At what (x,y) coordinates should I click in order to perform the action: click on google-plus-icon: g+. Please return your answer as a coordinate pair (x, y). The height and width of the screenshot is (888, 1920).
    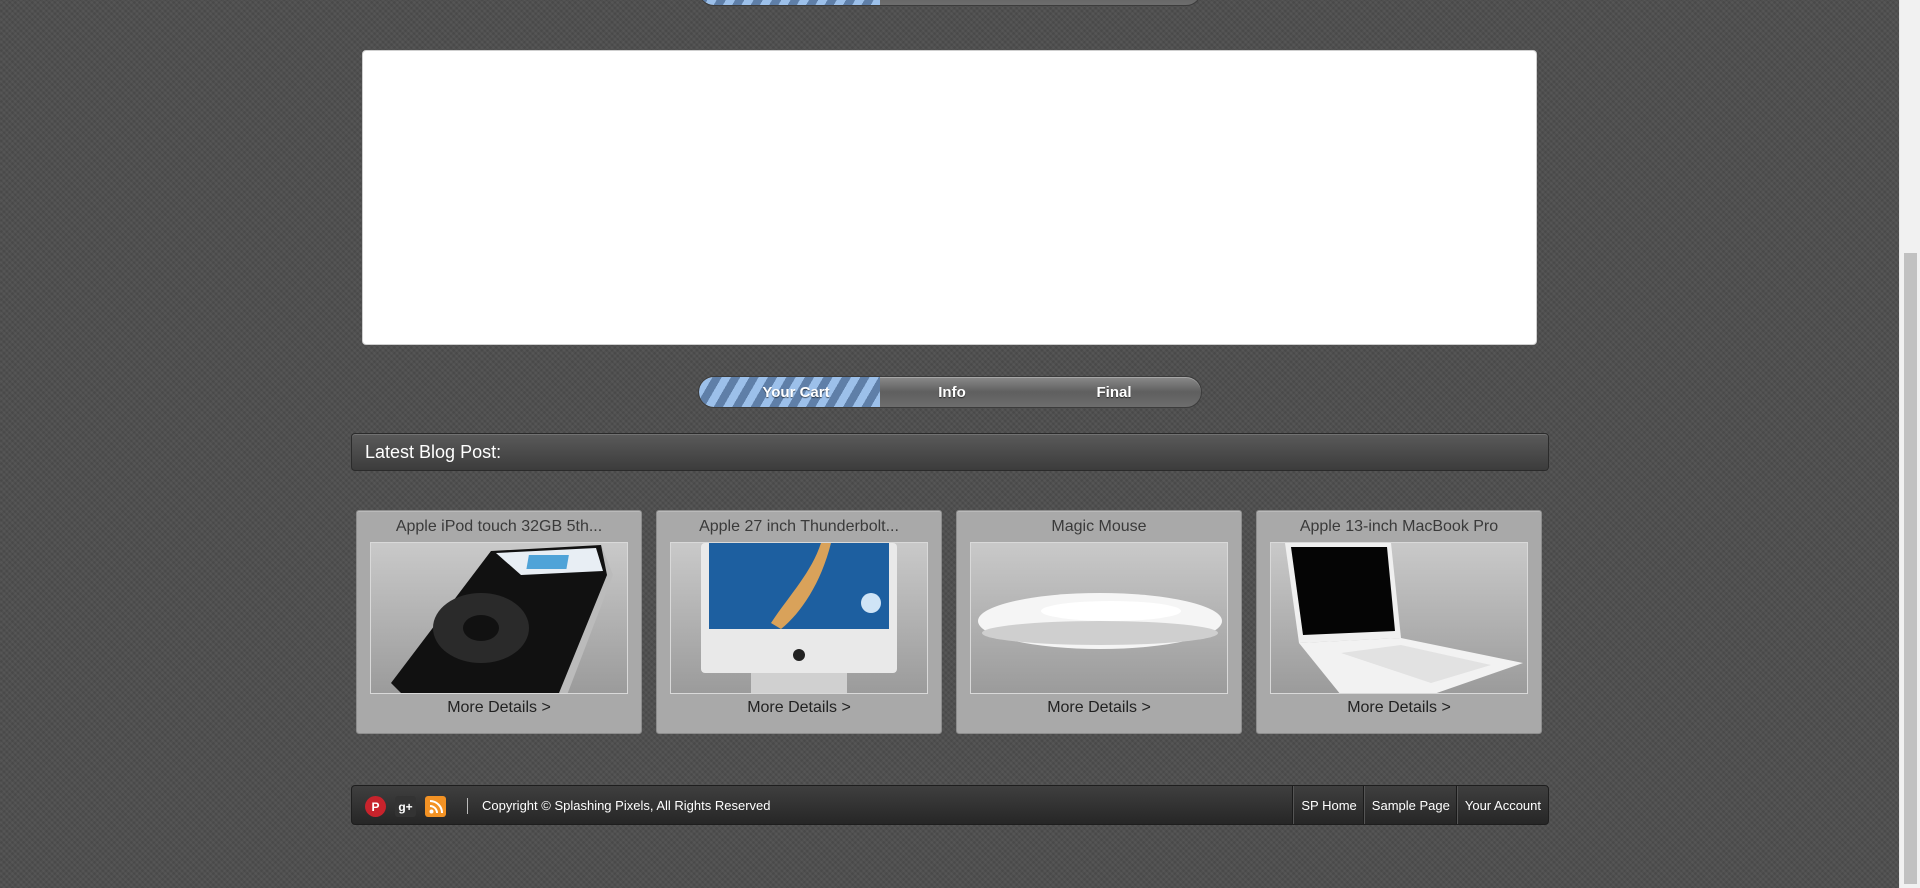
    Looking at the image, I should click on (405, 806).